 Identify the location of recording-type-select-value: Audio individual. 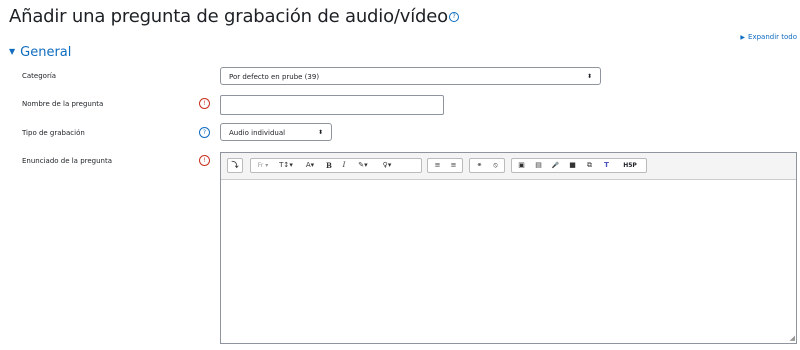
(257, 133).